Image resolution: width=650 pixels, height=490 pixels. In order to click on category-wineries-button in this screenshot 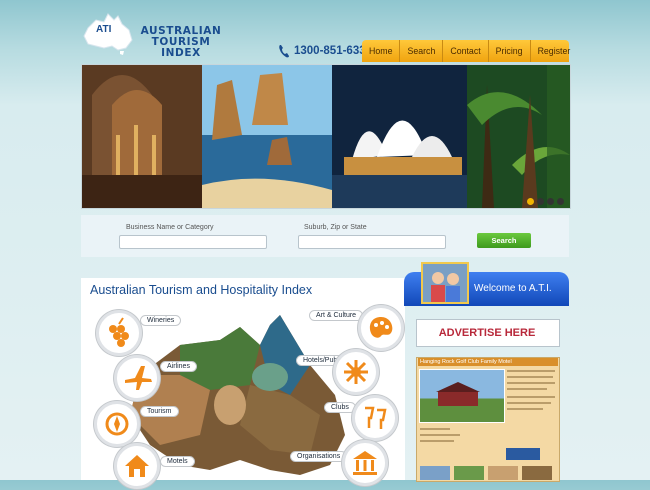, I will do `click(119, 333)`.